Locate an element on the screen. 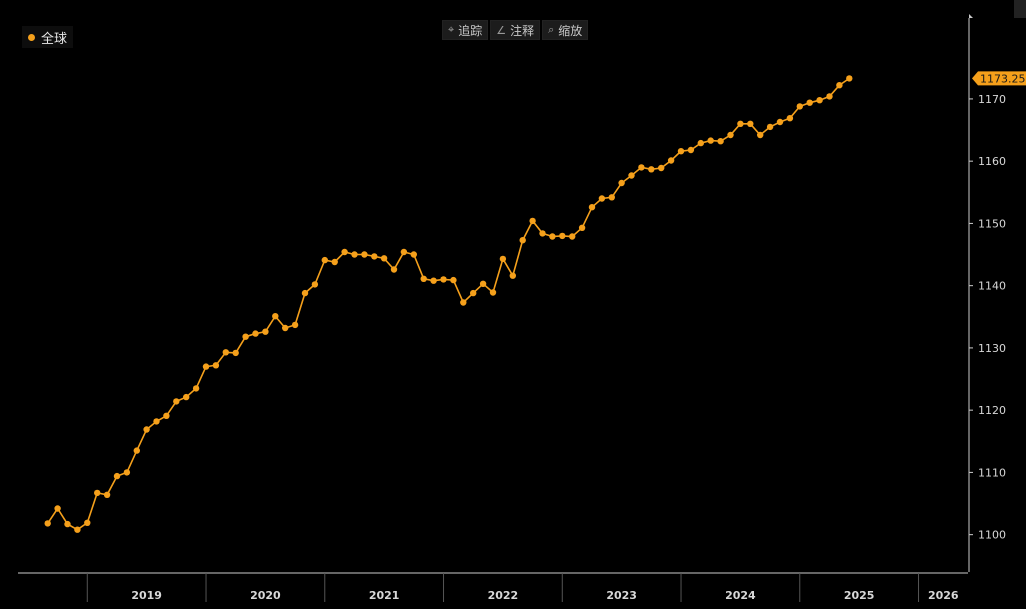 This screenshot has height=609, width=1026. x-tick-label: 2026 is located at coordinates (943, 595).